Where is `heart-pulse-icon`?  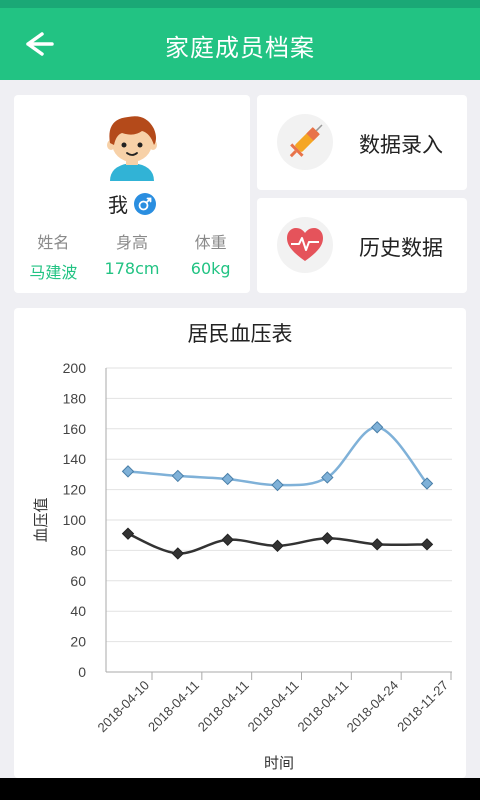
heart-pulse-icon is located at coordinates (305, 245).